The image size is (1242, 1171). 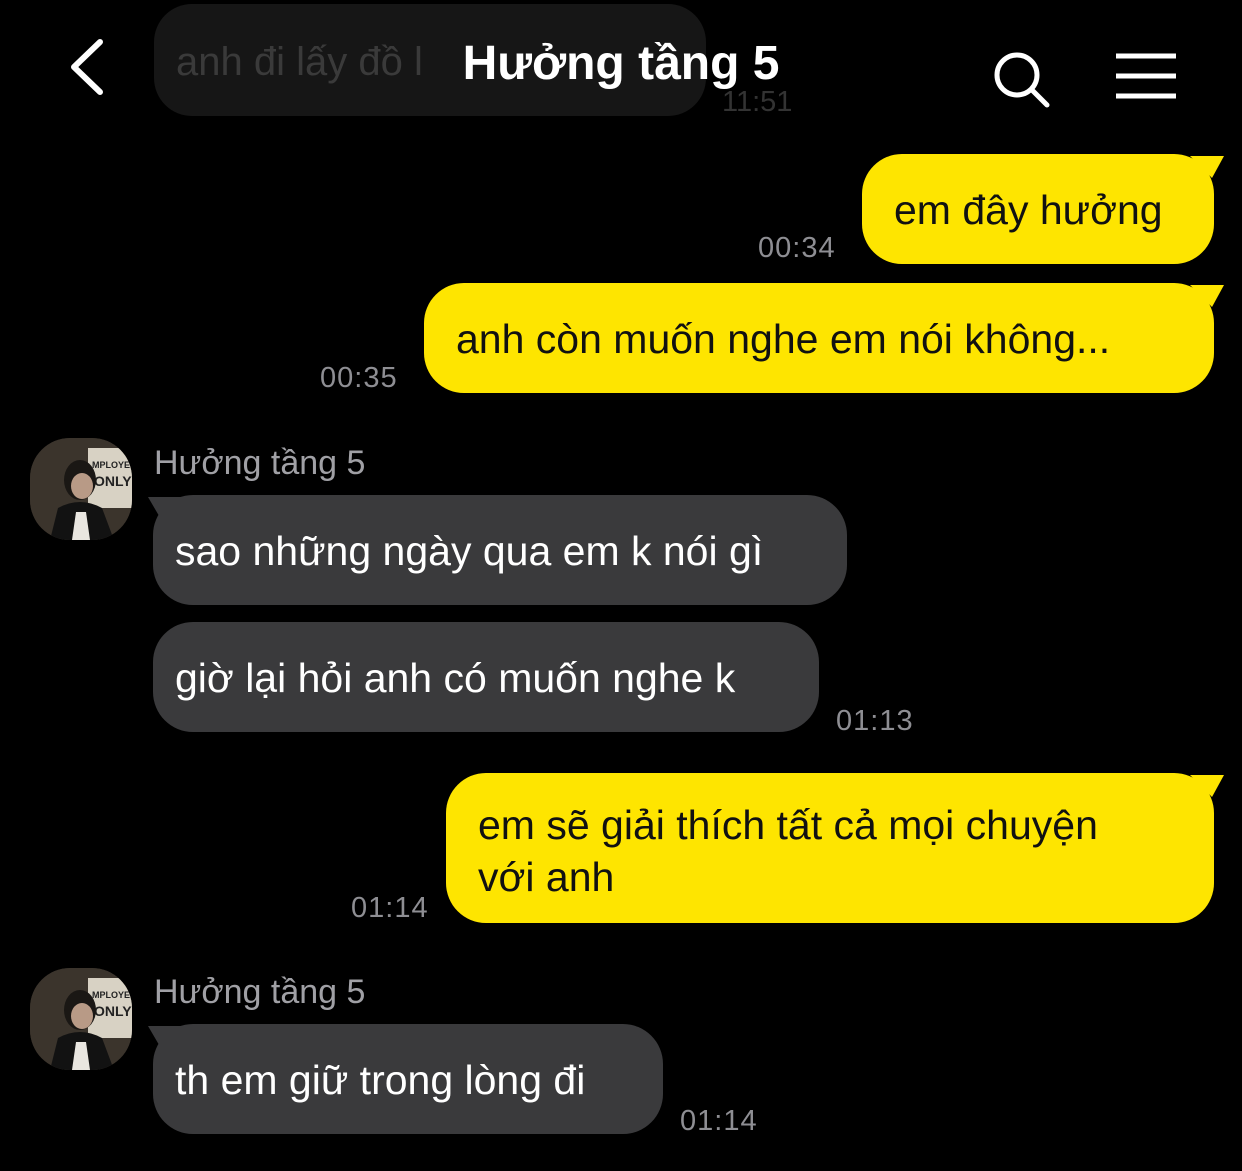 I want to click on message-text-line: với anh, so click(x=546, y=877).